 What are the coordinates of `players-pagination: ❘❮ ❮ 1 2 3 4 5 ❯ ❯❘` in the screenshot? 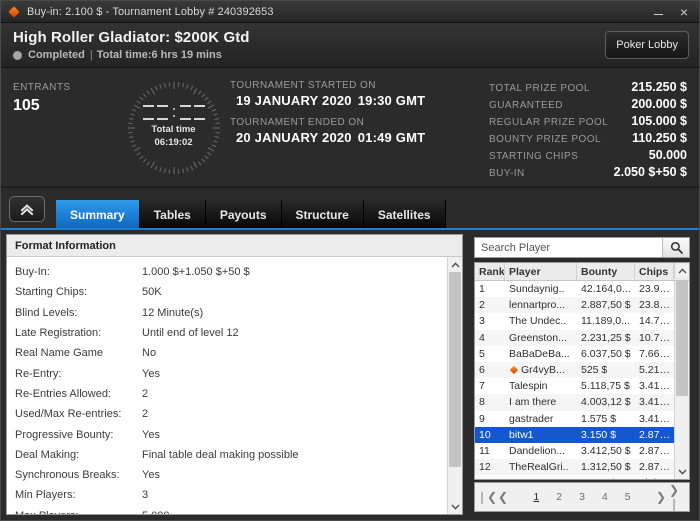 It's located at (582, 497).